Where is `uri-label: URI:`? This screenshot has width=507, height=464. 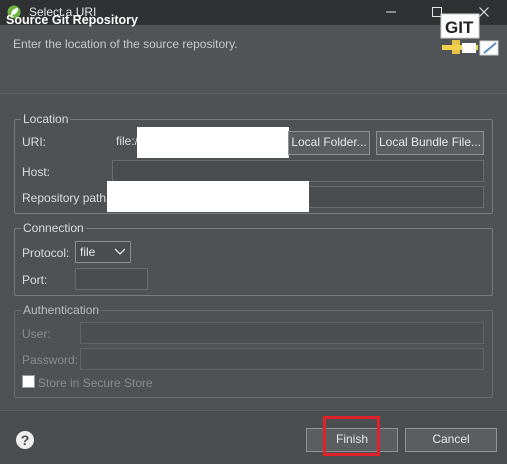 uri-label: URI: is located at coordinates (34, 142).